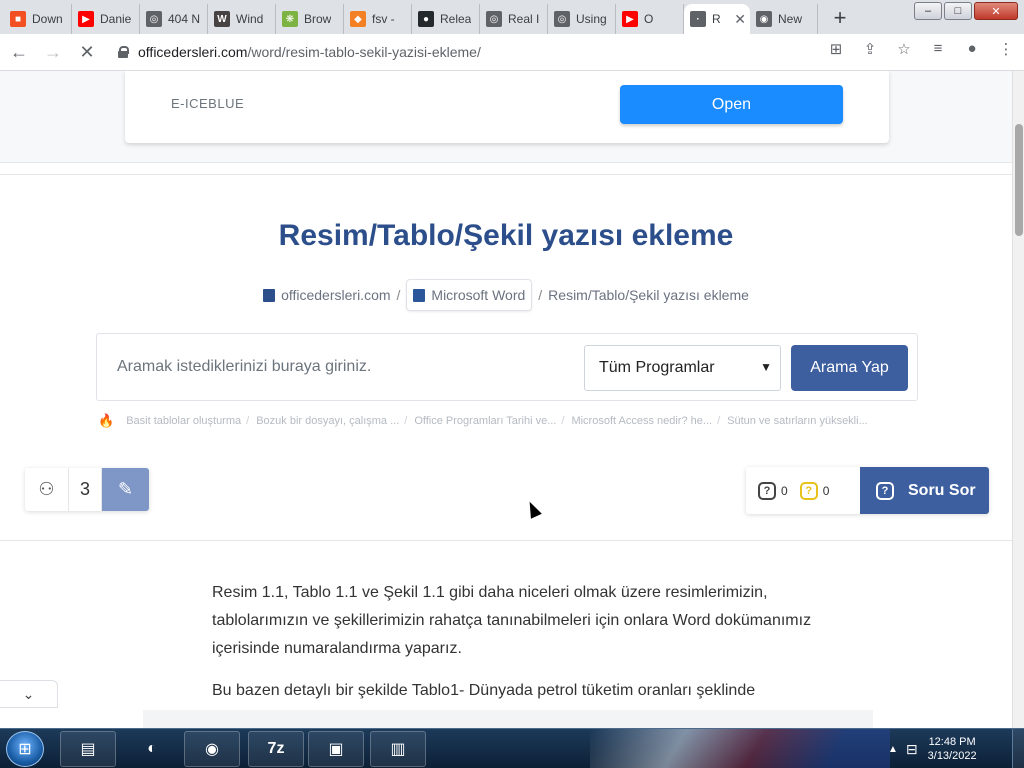 This screenshot has width=1024, height=768. Describe the element at coordinates (106, 19) in the screenshot. I see `browser-tab: ▶ Danie` at that location.